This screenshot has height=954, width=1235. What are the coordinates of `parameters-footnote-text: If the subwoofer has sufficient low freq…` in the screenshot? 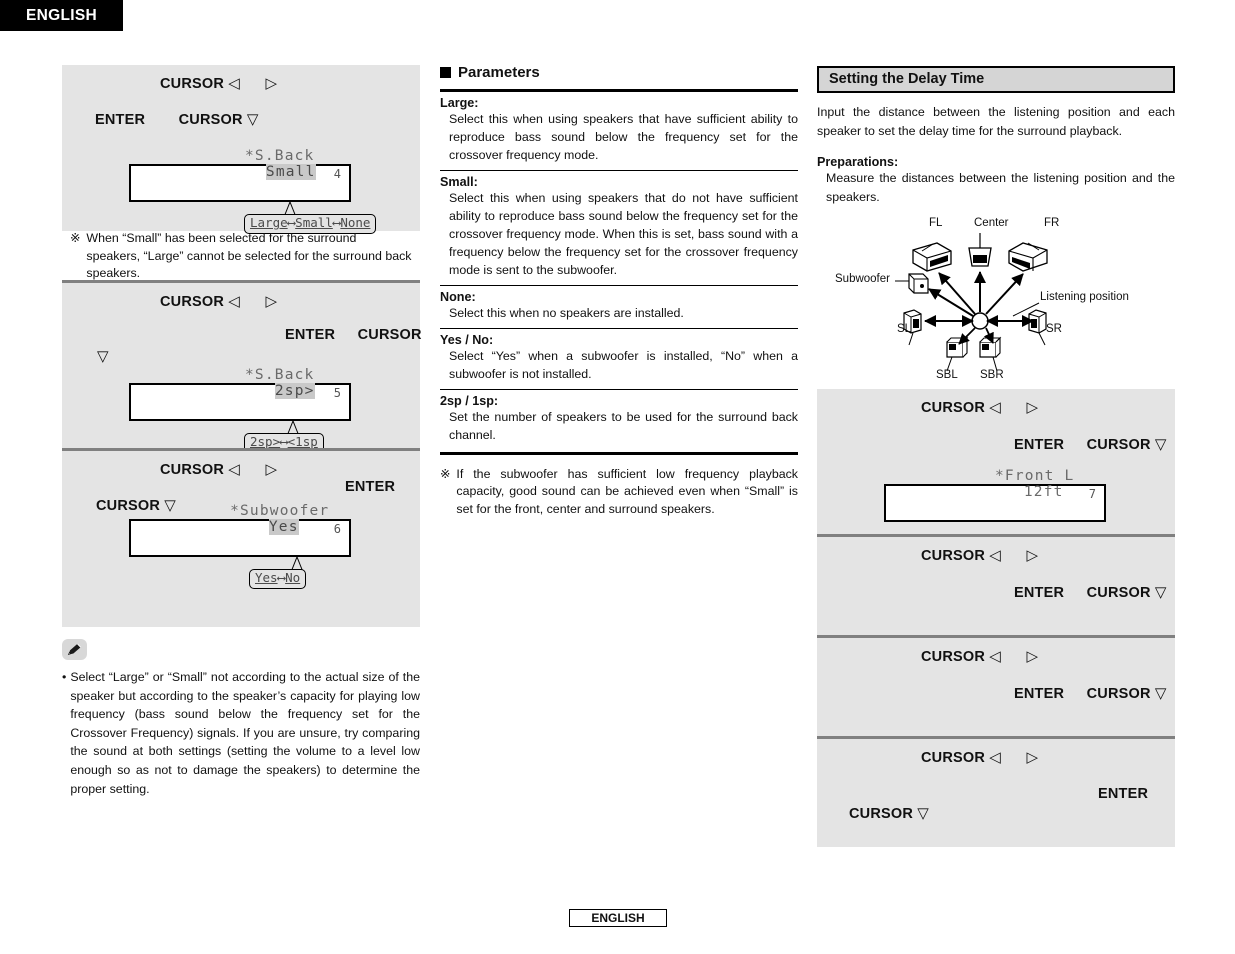 It's located at (627, 491).